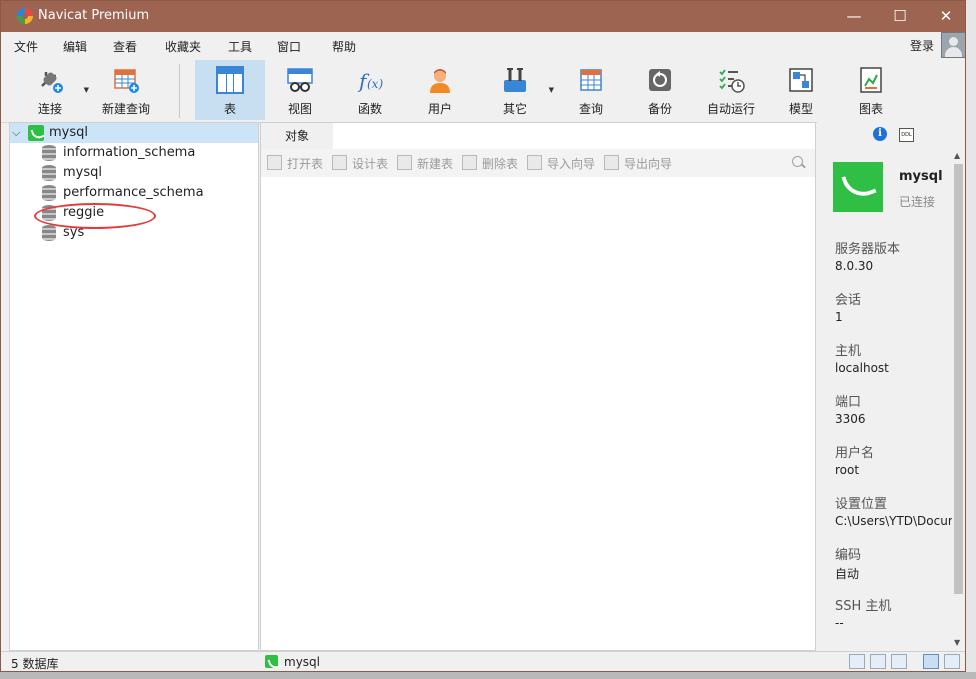  I want to click on tree-db-sys: sys, so click(134, 233).